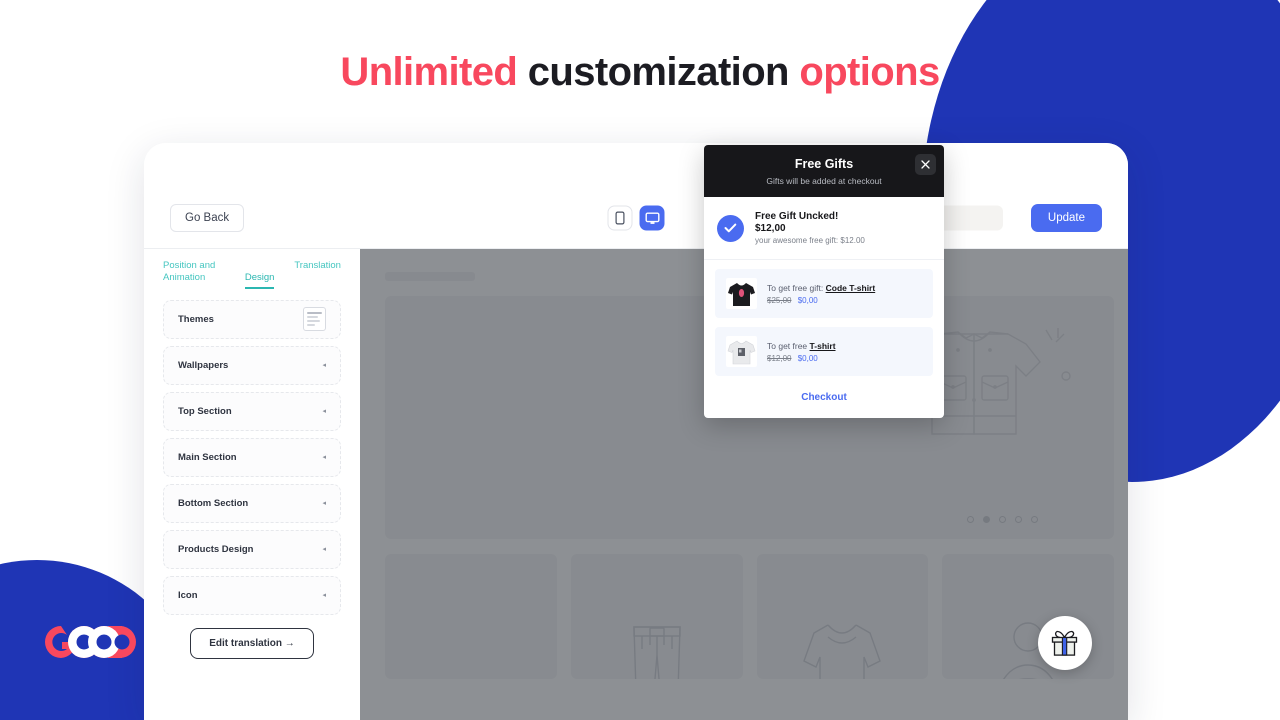 The height and width of the screenshot is (720, 1280). I want to click on gift-offer-row: To get free T-shirt $12,00 $0,00, so click(824, 351).